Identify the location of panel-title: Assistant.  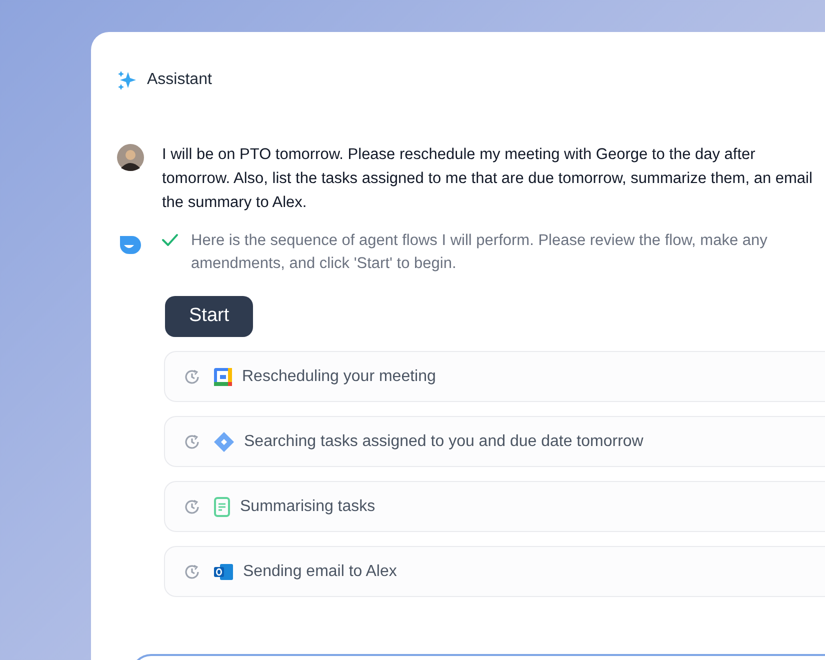
(179, 80).